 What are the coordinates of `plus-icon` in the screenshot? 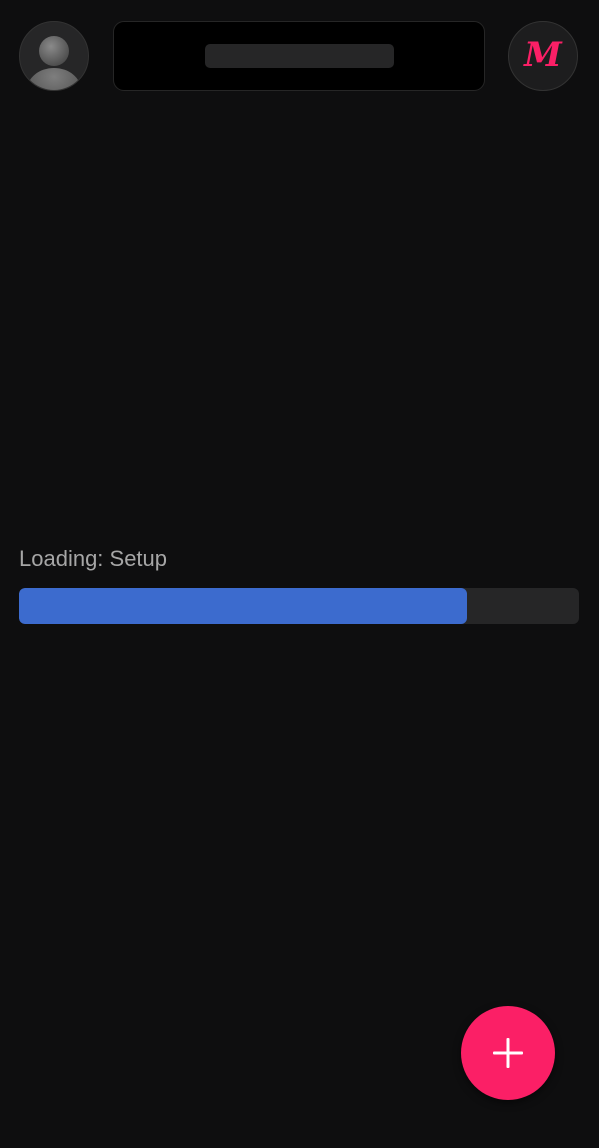 It's located at (508, 1053).